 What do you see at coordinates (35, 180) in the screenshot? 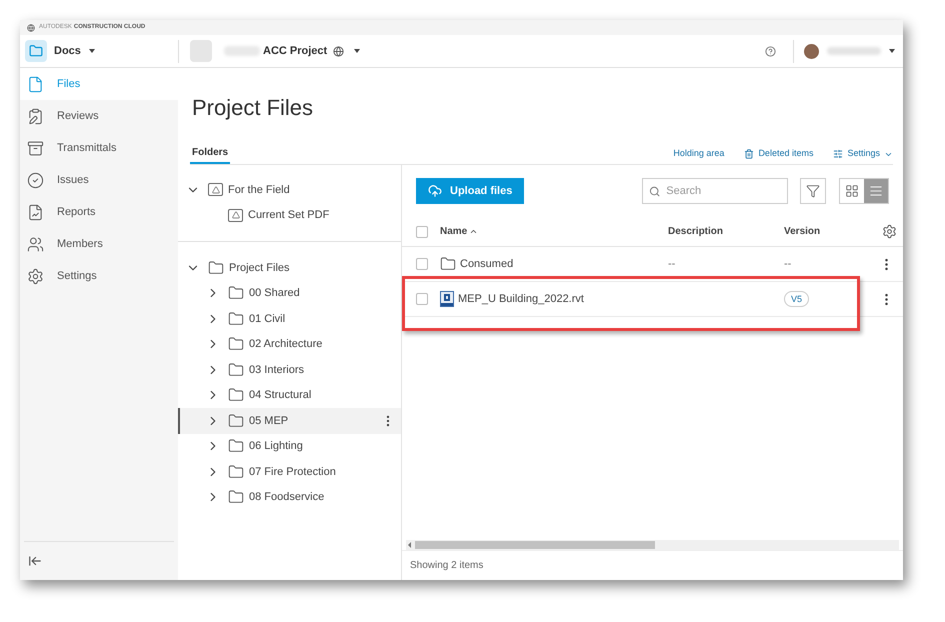
I see `check-circle-icon` at bounding box center [35, 180].